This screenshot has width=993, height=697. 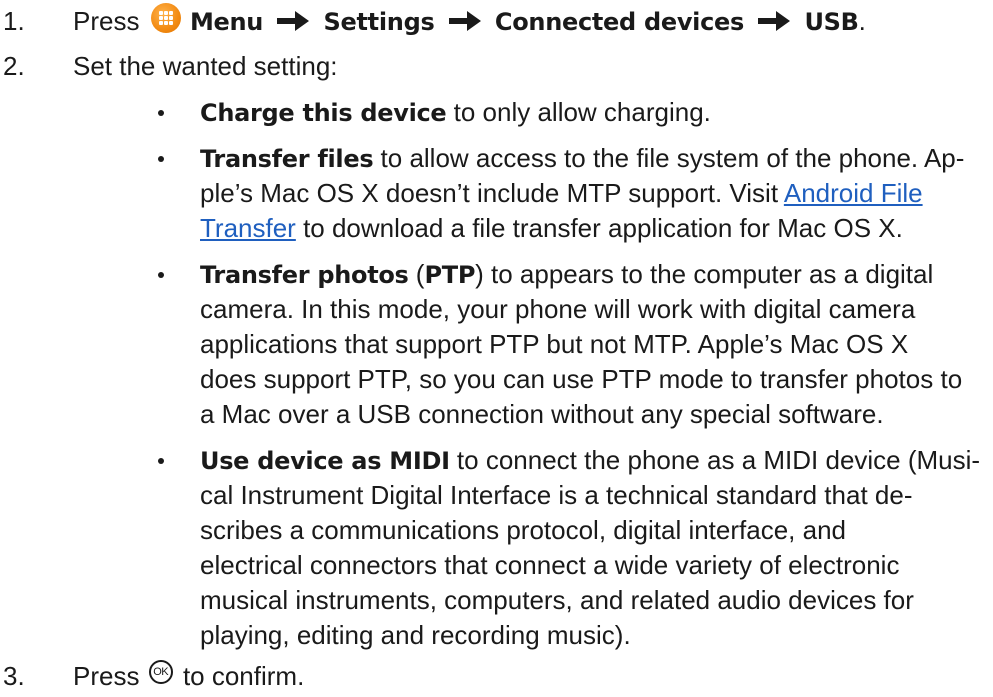 What do you see at coordinates (287, 159) in the screenshot?
I see `transfer-files-term: Transfer files` at bounding box center [287, 159].